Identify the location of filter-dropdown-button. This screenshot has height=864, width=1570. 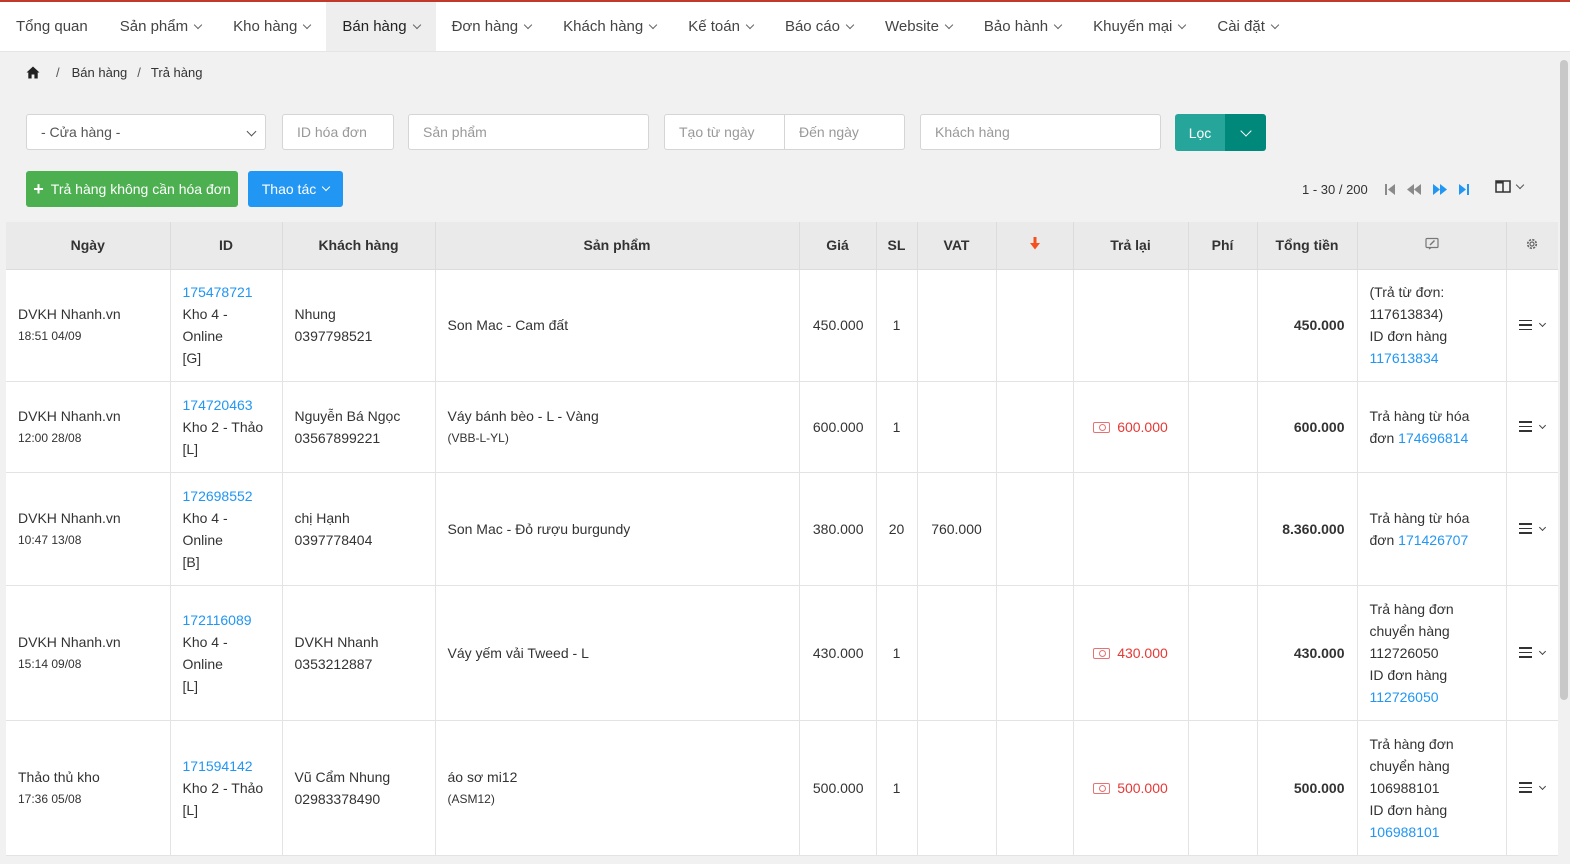
(1245, 132).